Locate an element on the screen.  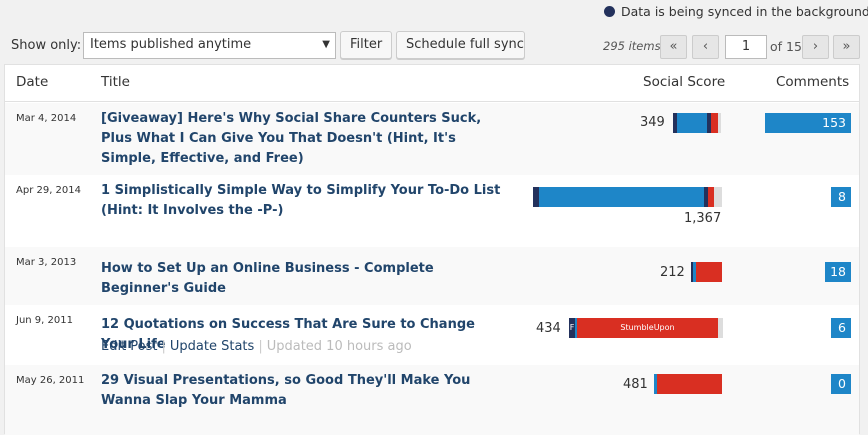
row-date: Jun 9, 2011 is located at coordinates (44, 320).